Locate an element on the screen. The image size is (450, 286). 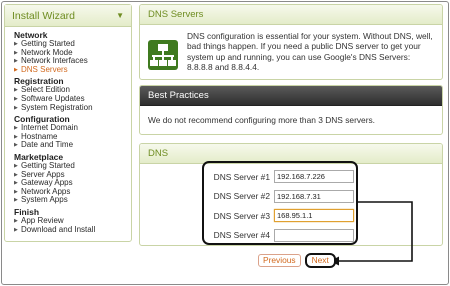
dns-server-3-input is located at coordinates (314, 216).